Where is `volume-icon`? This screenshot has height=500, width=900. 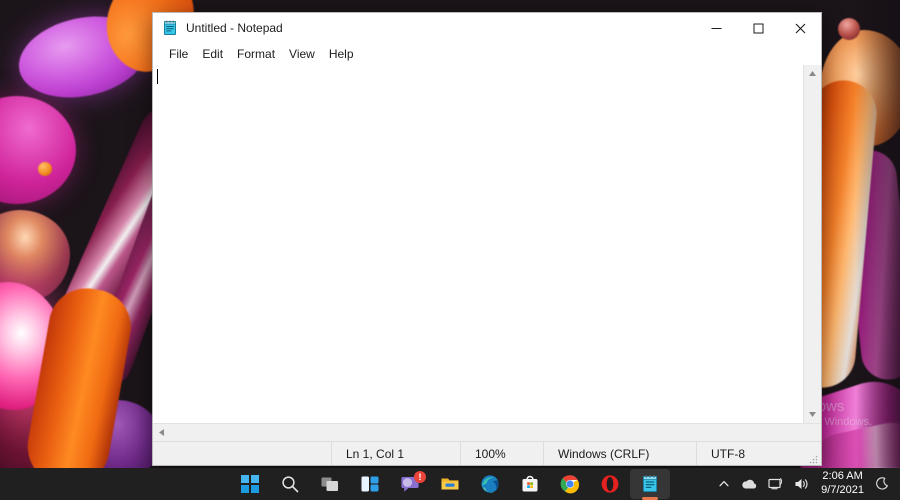
volume-icon is located at coordinates (802, 484).